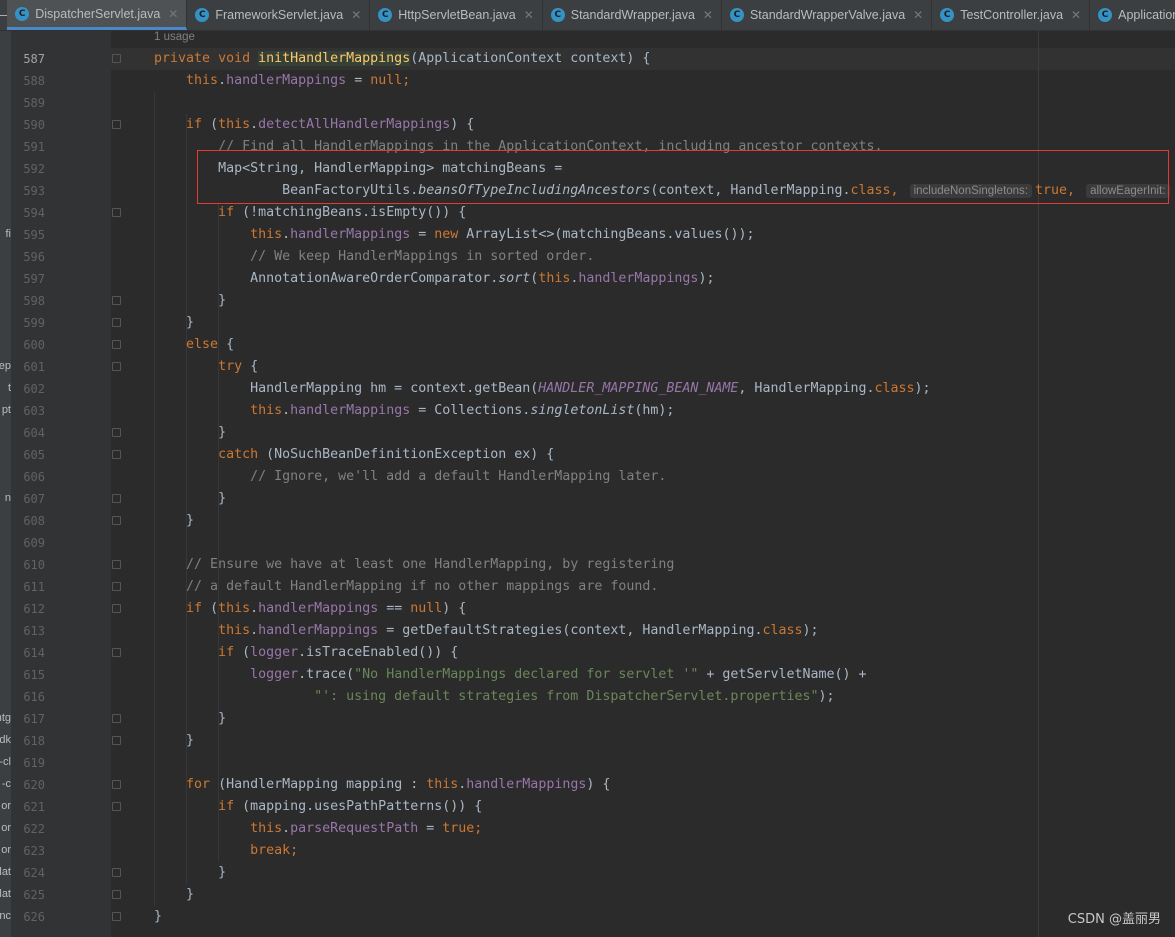  Describe the element at coordinates (28, 873) in the screenshot. I see `line-number: 624` at that location.